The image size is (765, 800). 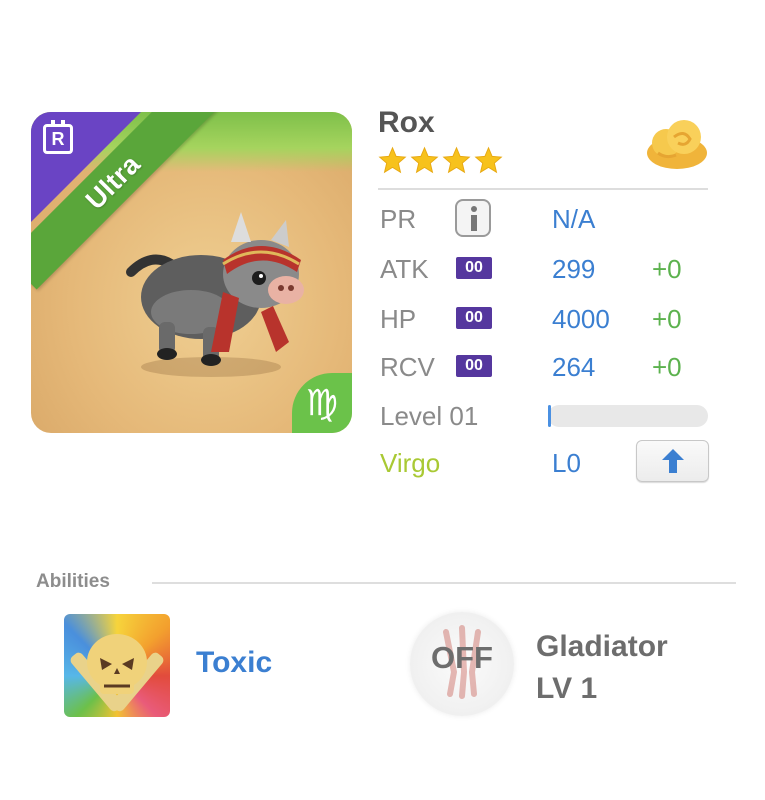 What do you see at coordinates (462, 657) in the screenshot?
I see `ability-secondary-status: OFF` at bounding box center [462, 657].